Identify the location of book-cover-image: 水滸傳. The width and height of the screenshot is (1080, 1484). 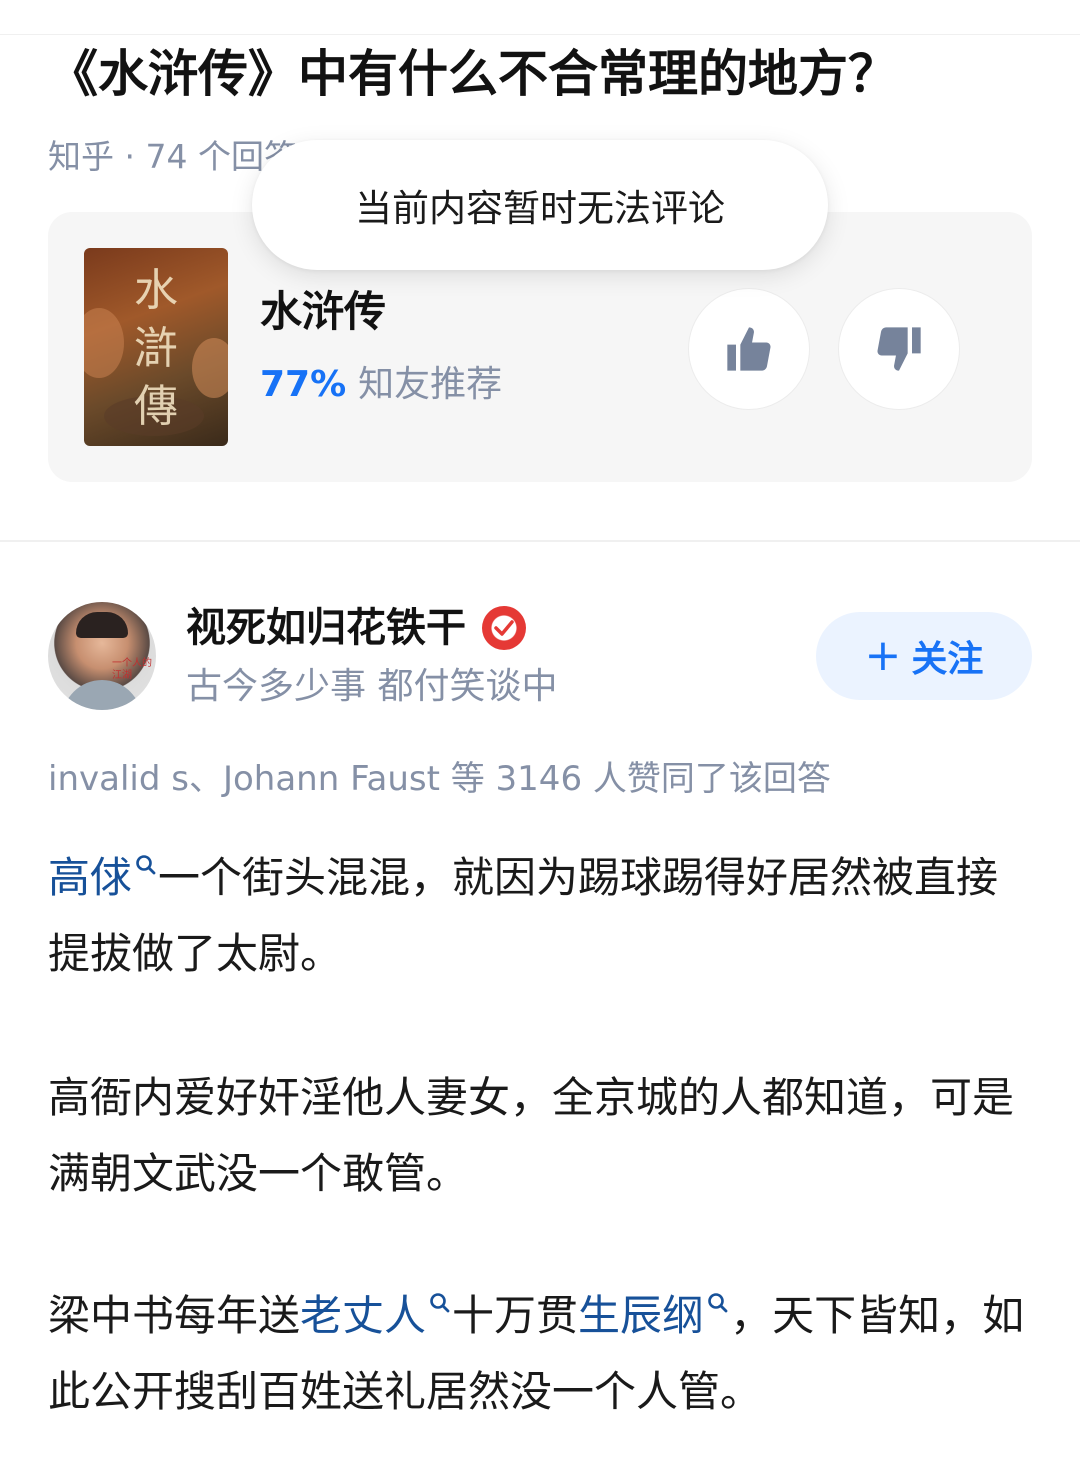
(156, 347).